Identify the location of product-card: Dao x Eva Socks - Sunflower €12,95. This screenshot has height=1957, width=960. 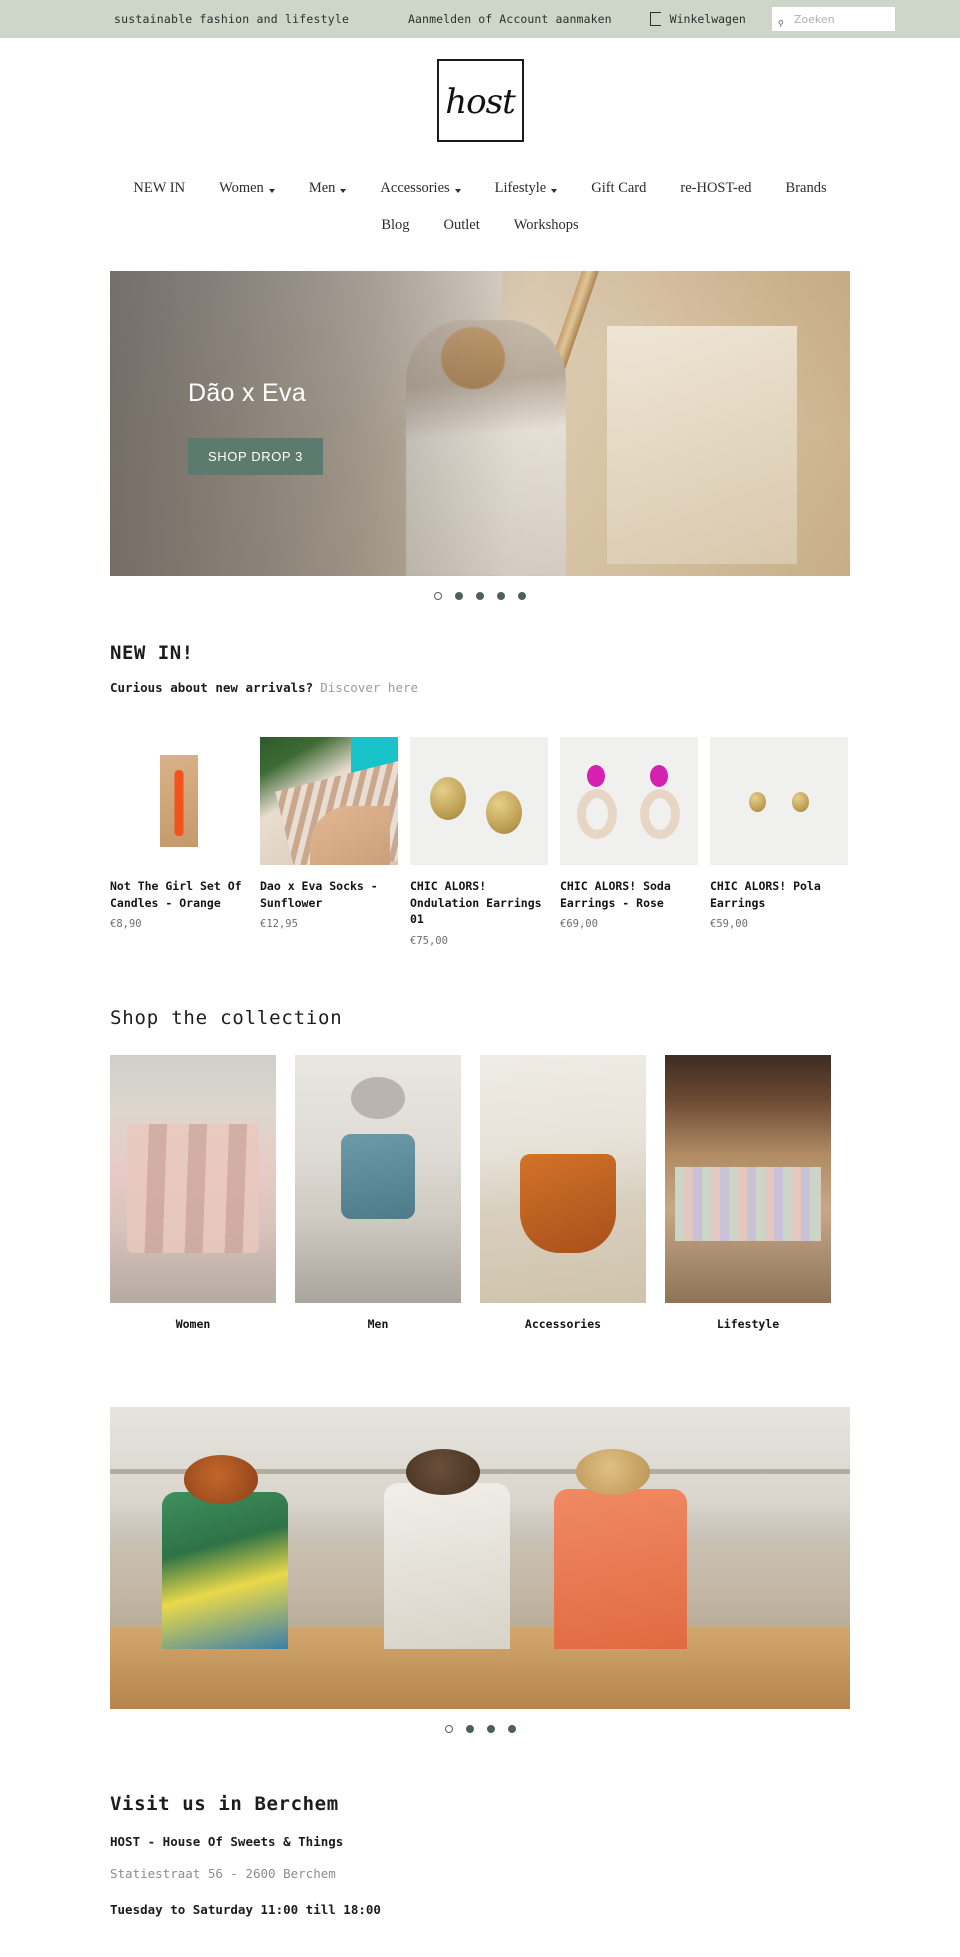
(329, 842).